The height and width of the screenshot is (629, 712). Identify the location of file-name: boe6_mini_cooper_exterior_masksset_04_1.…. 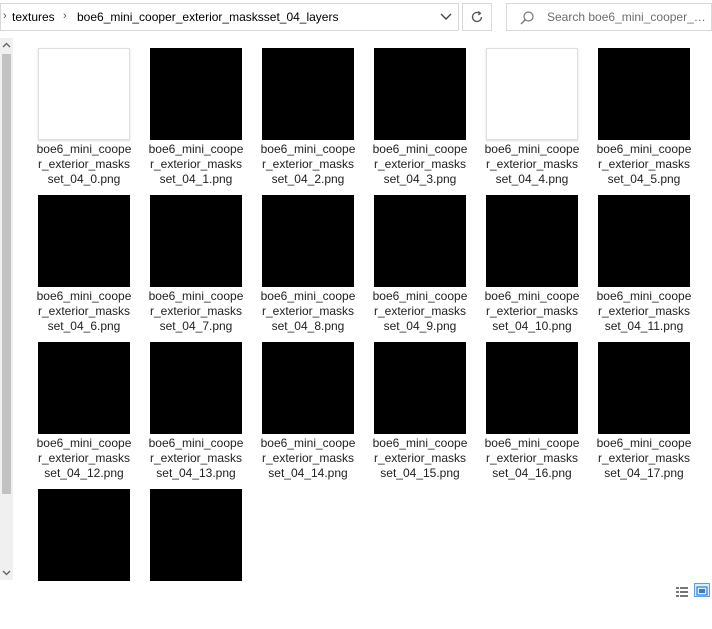
(196, 164).